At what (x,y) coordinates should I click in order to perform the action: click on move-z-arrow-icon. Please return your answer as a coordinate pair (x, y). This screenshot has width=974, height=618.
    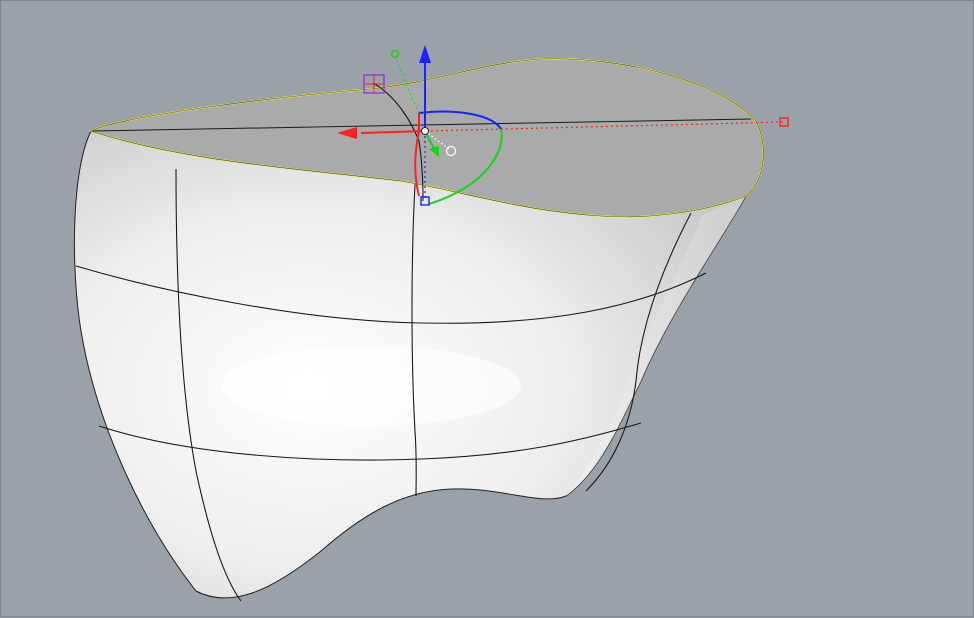
    Looking at the image, I should click on (425, 54).